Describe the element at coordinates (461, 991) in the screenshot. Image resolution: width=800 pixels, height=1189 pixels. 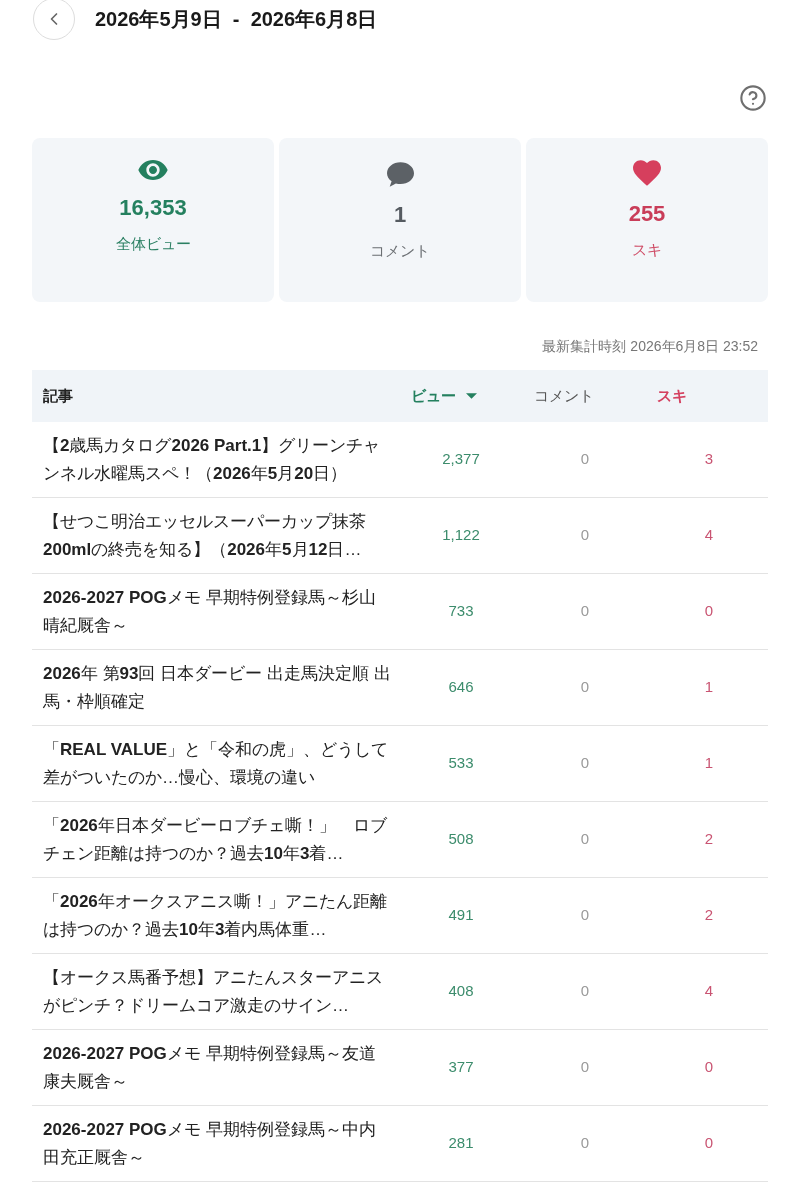
I see `view-count: 408` at that location.